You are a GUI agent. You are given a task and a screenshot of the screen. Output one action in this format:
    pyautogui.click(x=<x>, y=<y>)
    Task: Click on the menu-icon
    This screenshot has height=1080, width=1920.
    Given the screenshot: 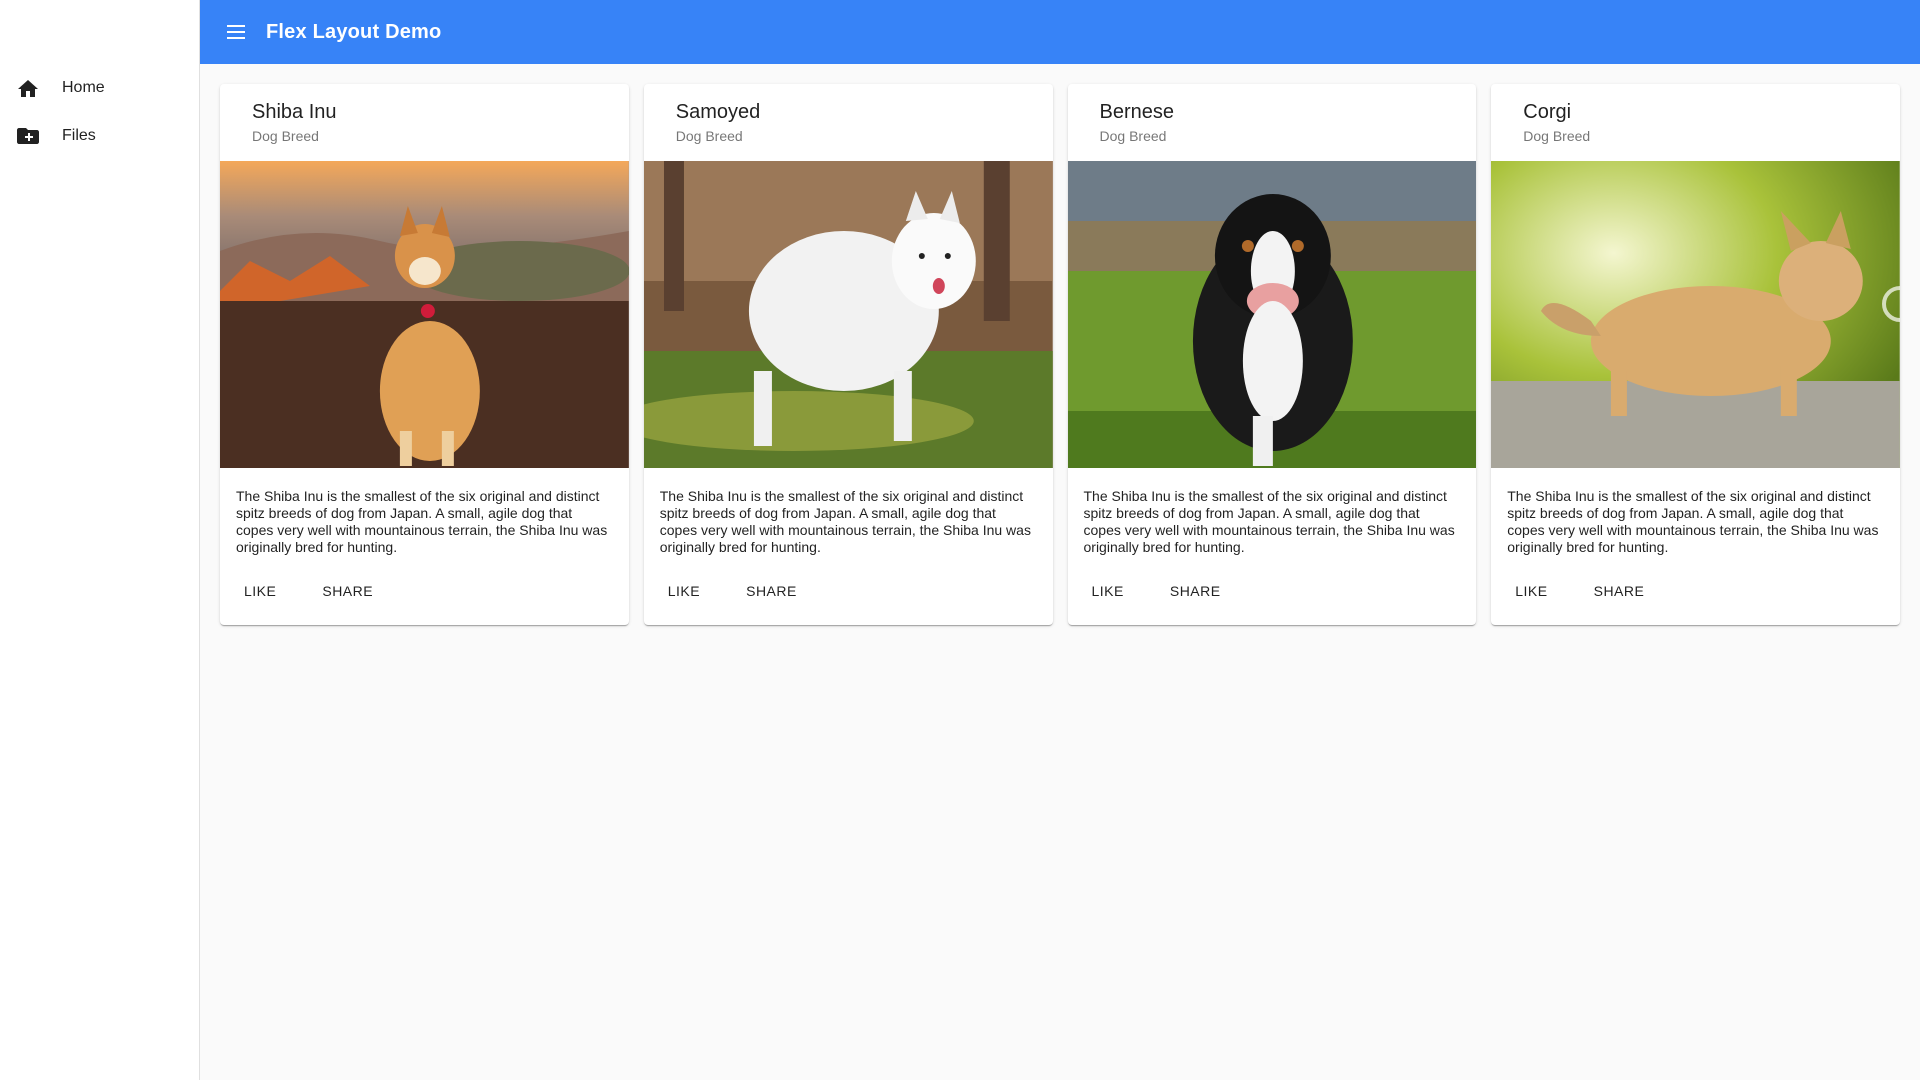 What is the action you would take?
    pyautogui.click(x=236, y=32)
    